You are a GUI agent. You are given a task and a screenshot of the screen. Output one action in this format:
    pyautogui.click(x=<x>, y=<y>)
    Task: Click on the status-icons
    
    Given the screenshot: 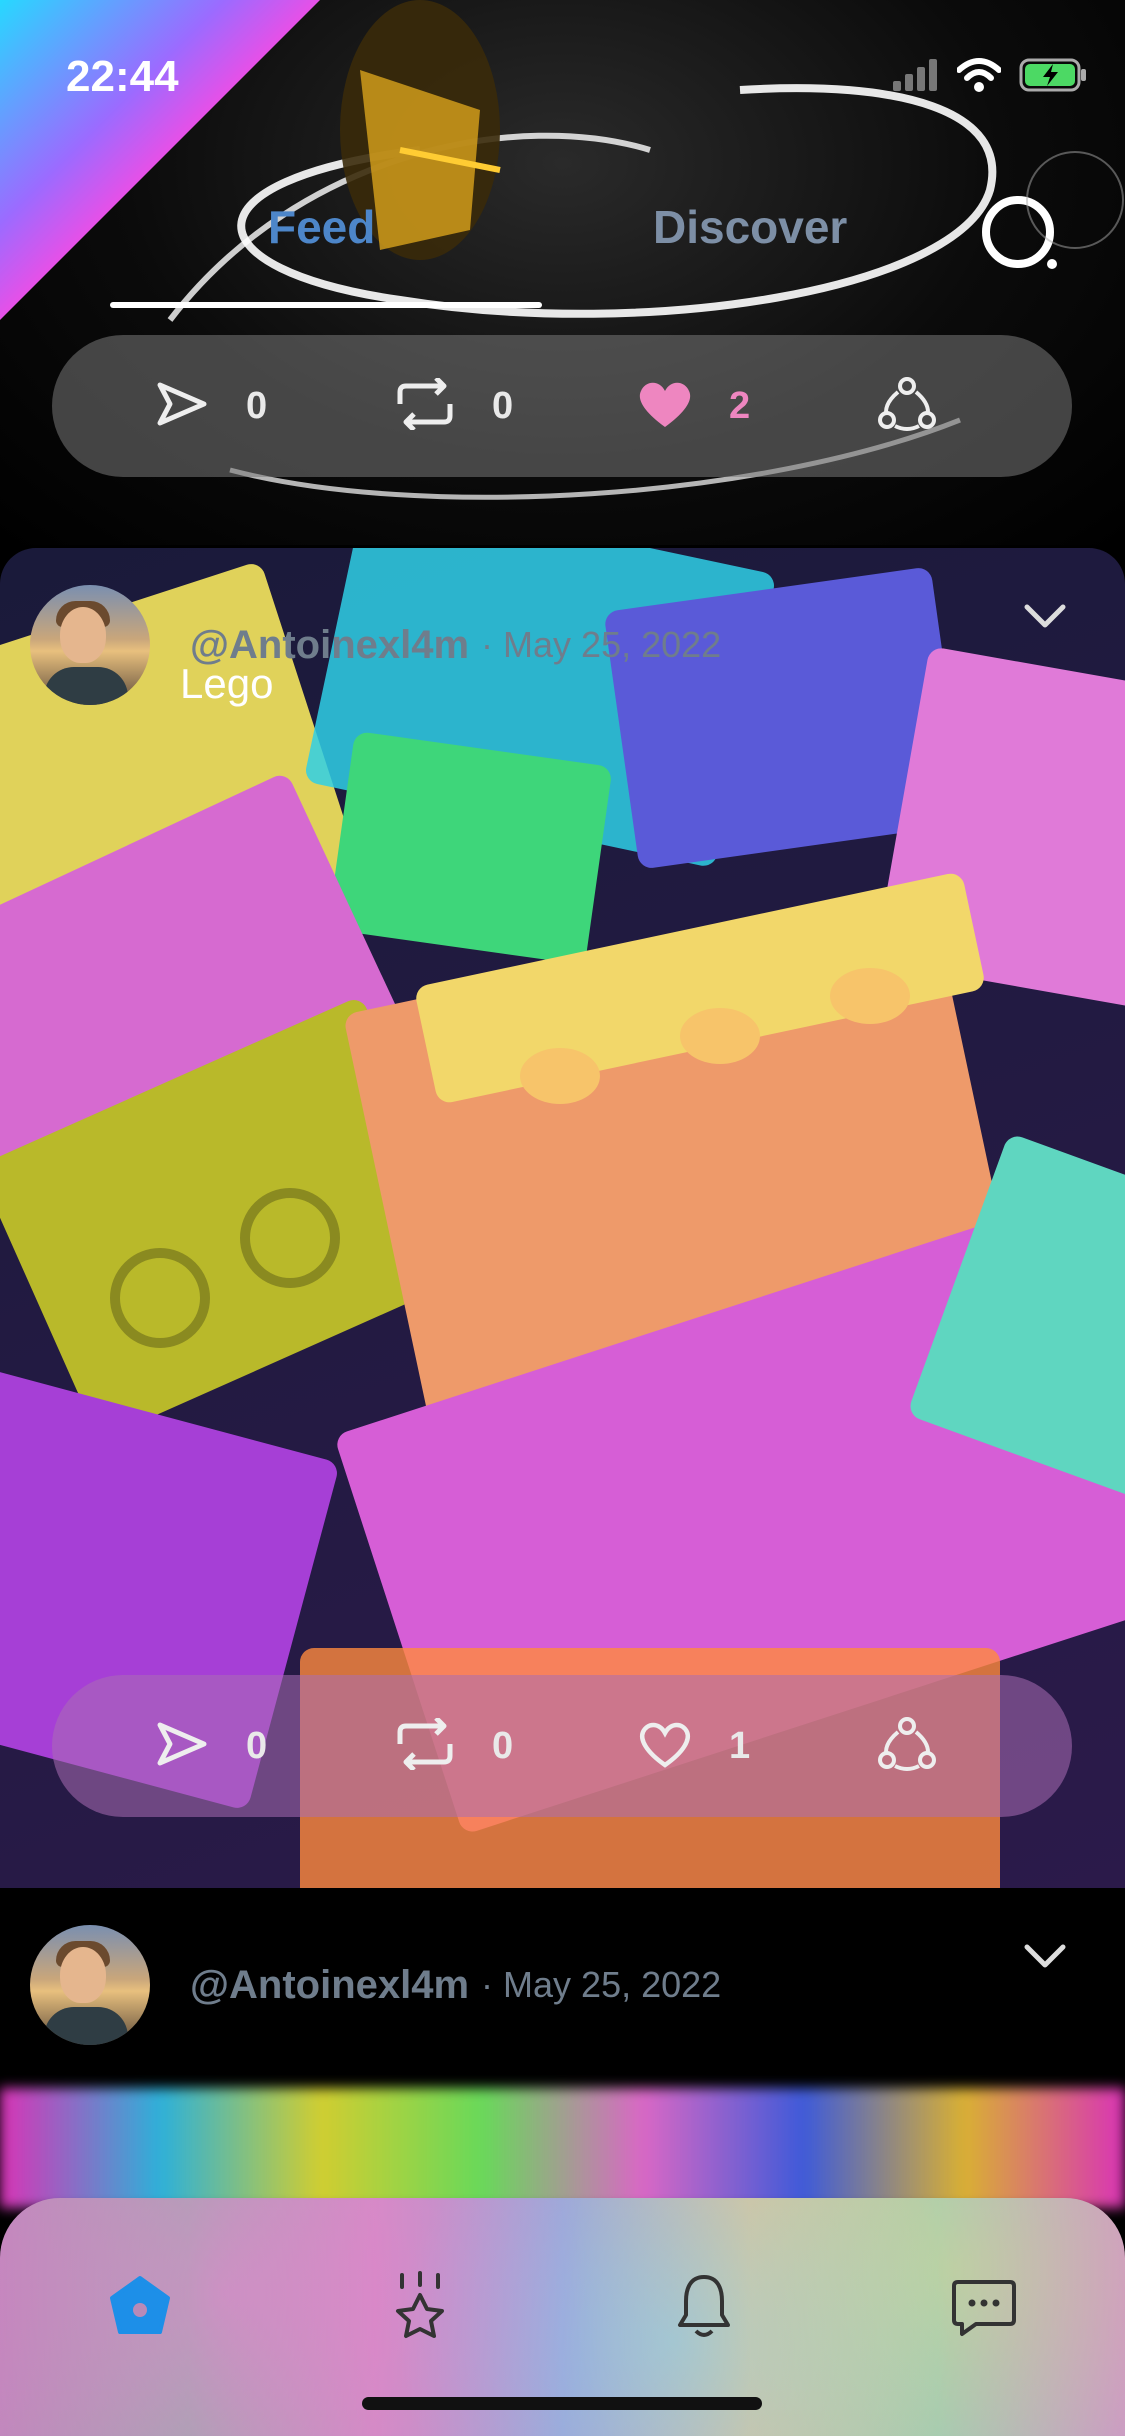 What is the action you would take?
    pyautogui.click(x=990, y=77)
    